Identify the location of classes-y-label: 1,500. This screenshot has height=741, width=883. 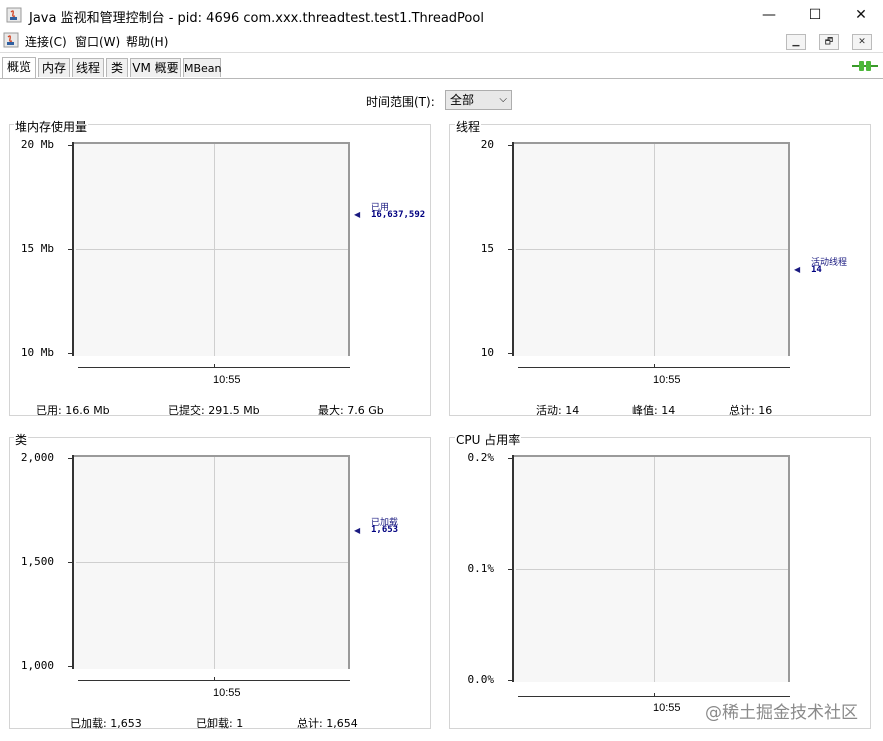
(37, 561).